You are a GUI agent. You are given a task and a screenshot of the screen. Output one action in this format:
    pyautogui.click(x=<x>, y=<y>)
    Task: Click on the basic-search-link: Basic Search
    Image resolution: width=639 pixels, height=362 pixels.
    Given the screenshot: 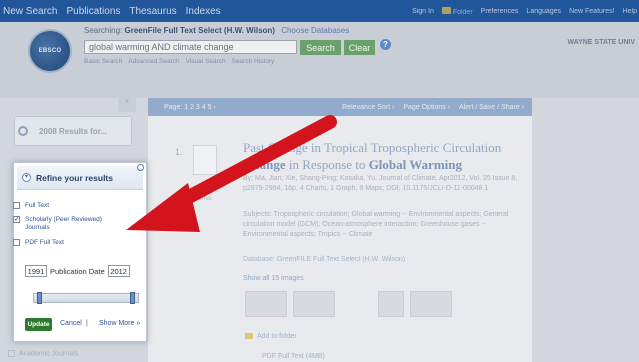 What is the action you would take?
    pyautogui.click(x=103, y=61)
    